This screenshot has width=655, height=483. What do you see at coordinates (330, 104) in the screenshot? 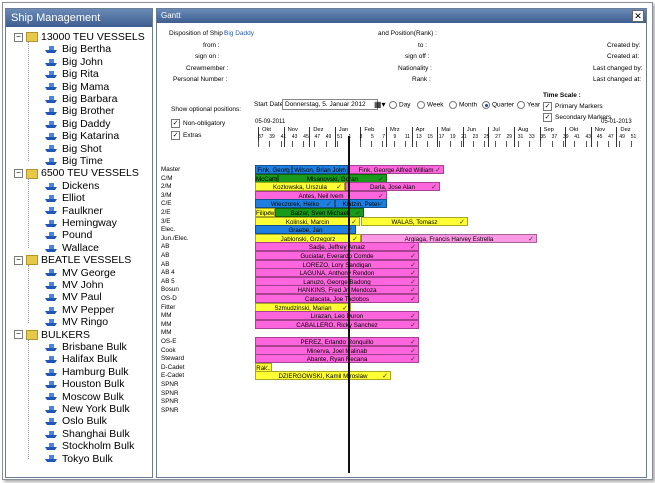
I see `start-date-picker: Donnerstag, 5. Januar 2012` at bounding box center [330, 104].